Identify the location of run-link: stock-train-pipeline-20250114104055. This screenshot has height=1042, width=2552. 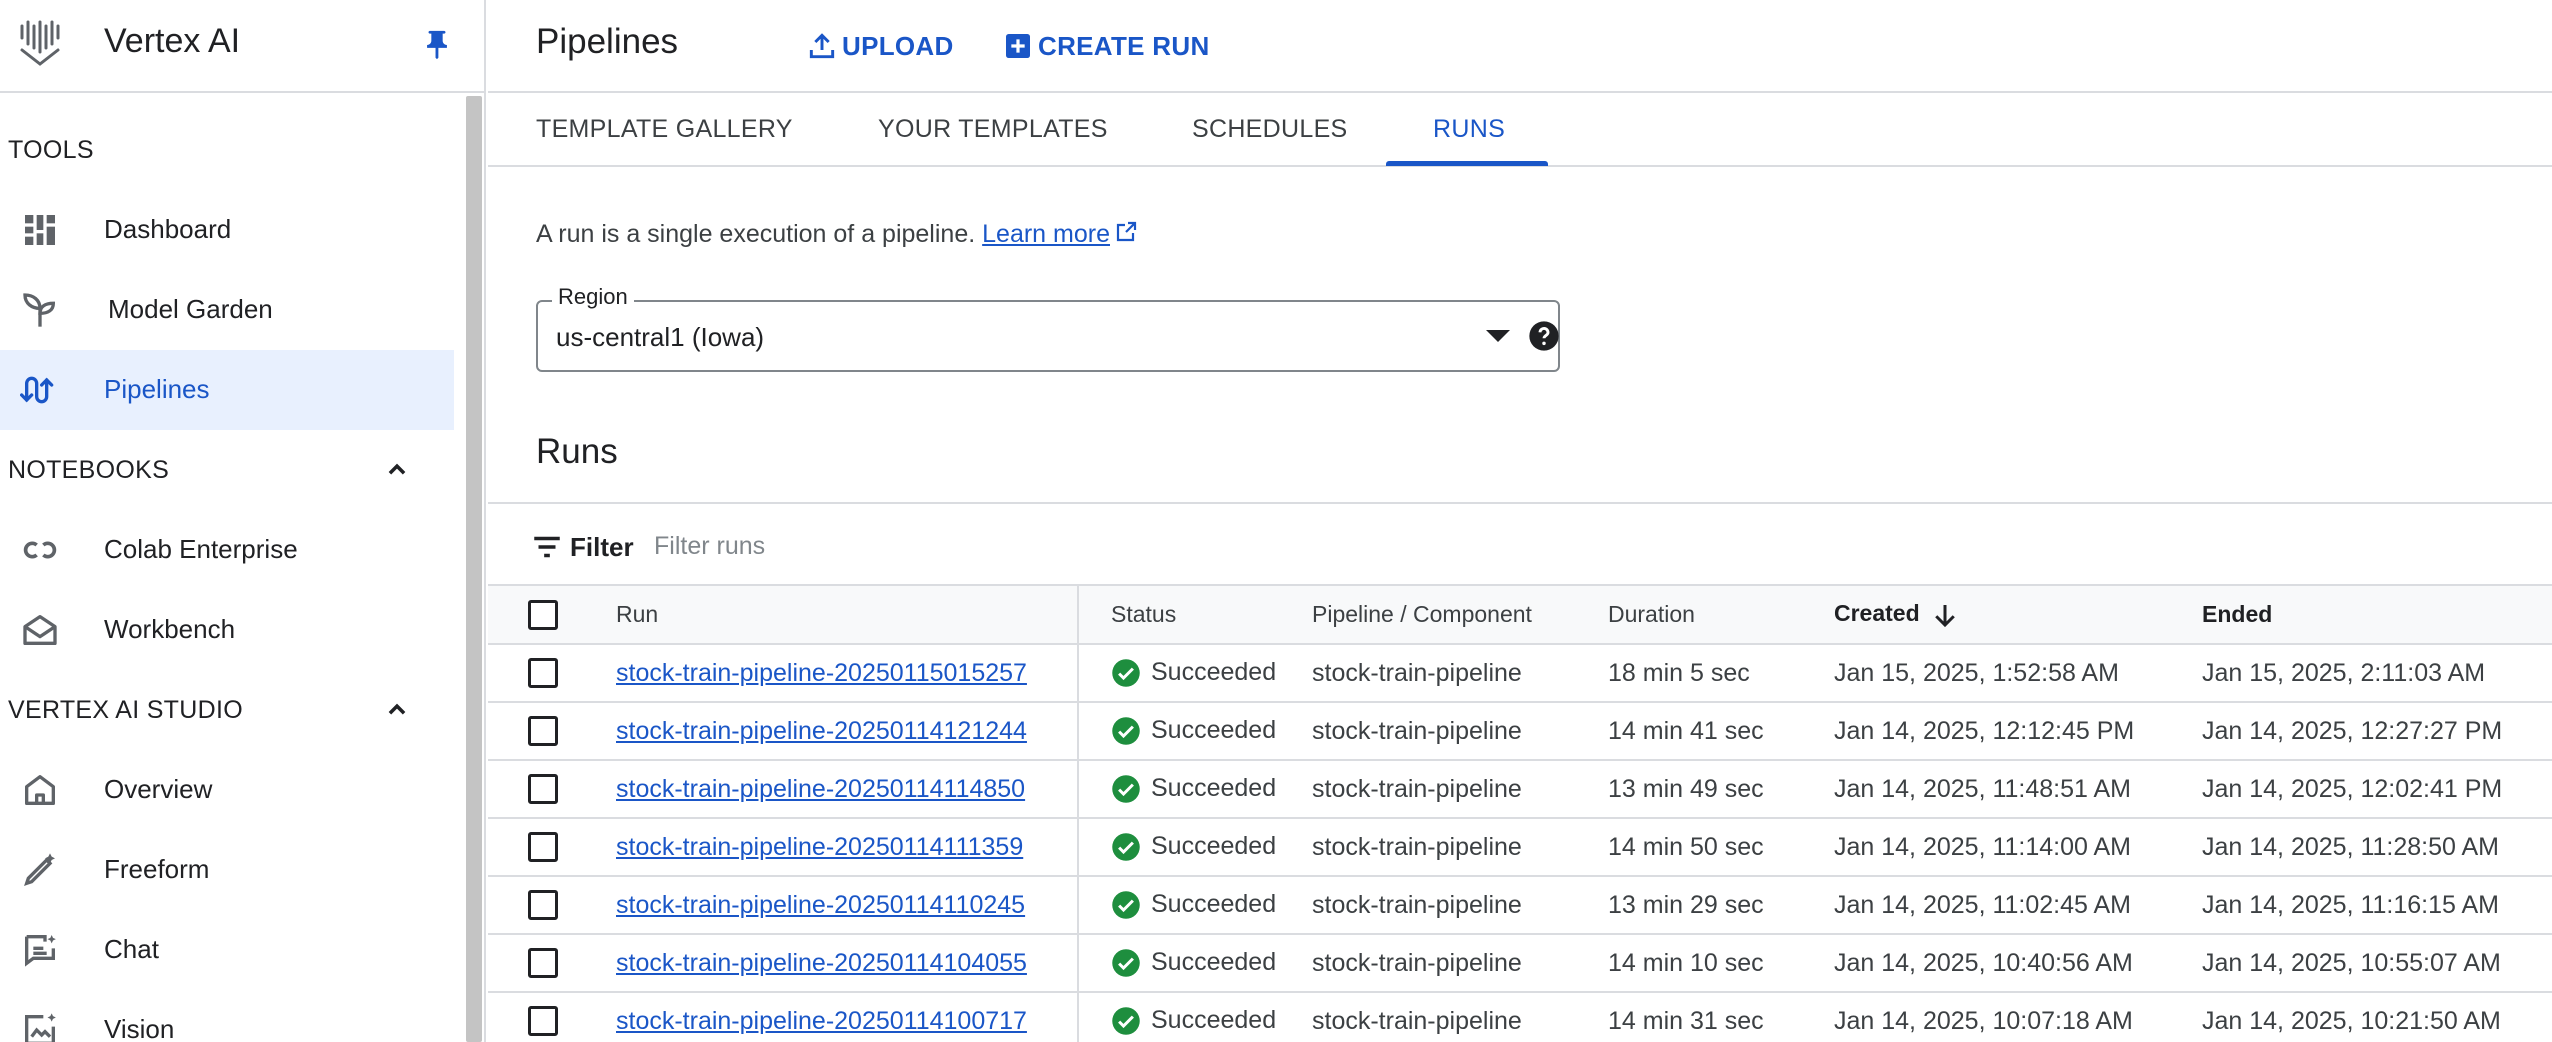
(821, 963).